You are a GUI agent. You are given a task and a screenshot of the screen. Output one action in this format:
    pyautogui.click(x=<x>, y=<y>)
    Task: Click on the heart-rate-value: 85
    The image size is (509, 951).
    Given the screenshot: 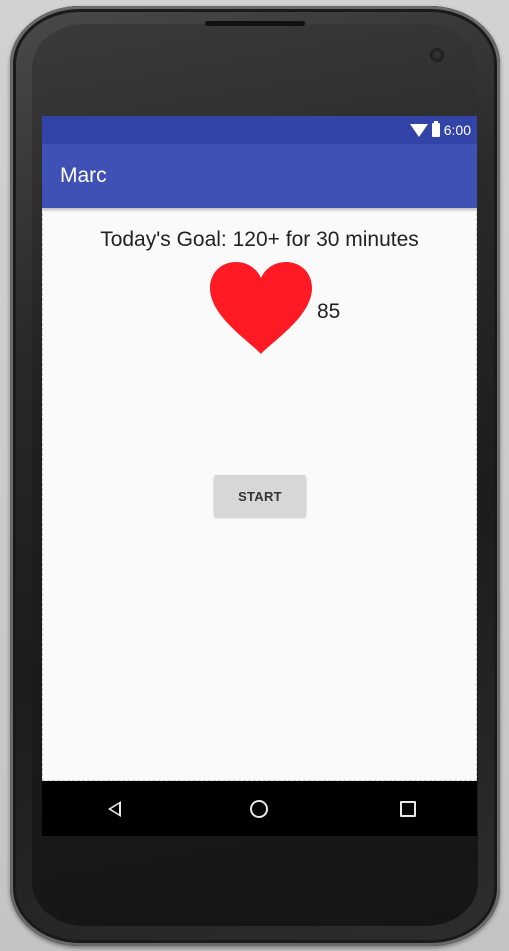 What is the action you would take?
    pyautogui.click(x=329, y=311)
    